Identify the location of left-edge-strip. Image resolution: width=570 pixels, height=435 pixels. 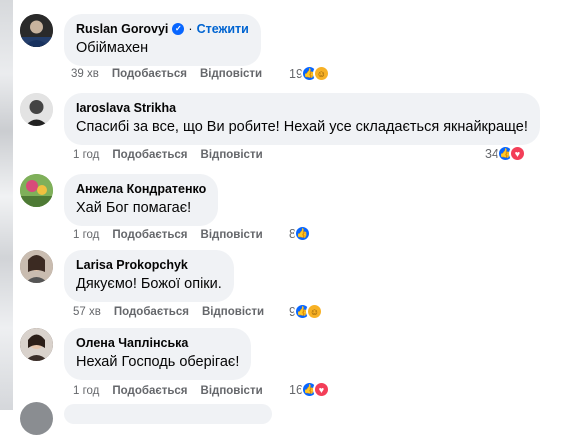
(6, 205).